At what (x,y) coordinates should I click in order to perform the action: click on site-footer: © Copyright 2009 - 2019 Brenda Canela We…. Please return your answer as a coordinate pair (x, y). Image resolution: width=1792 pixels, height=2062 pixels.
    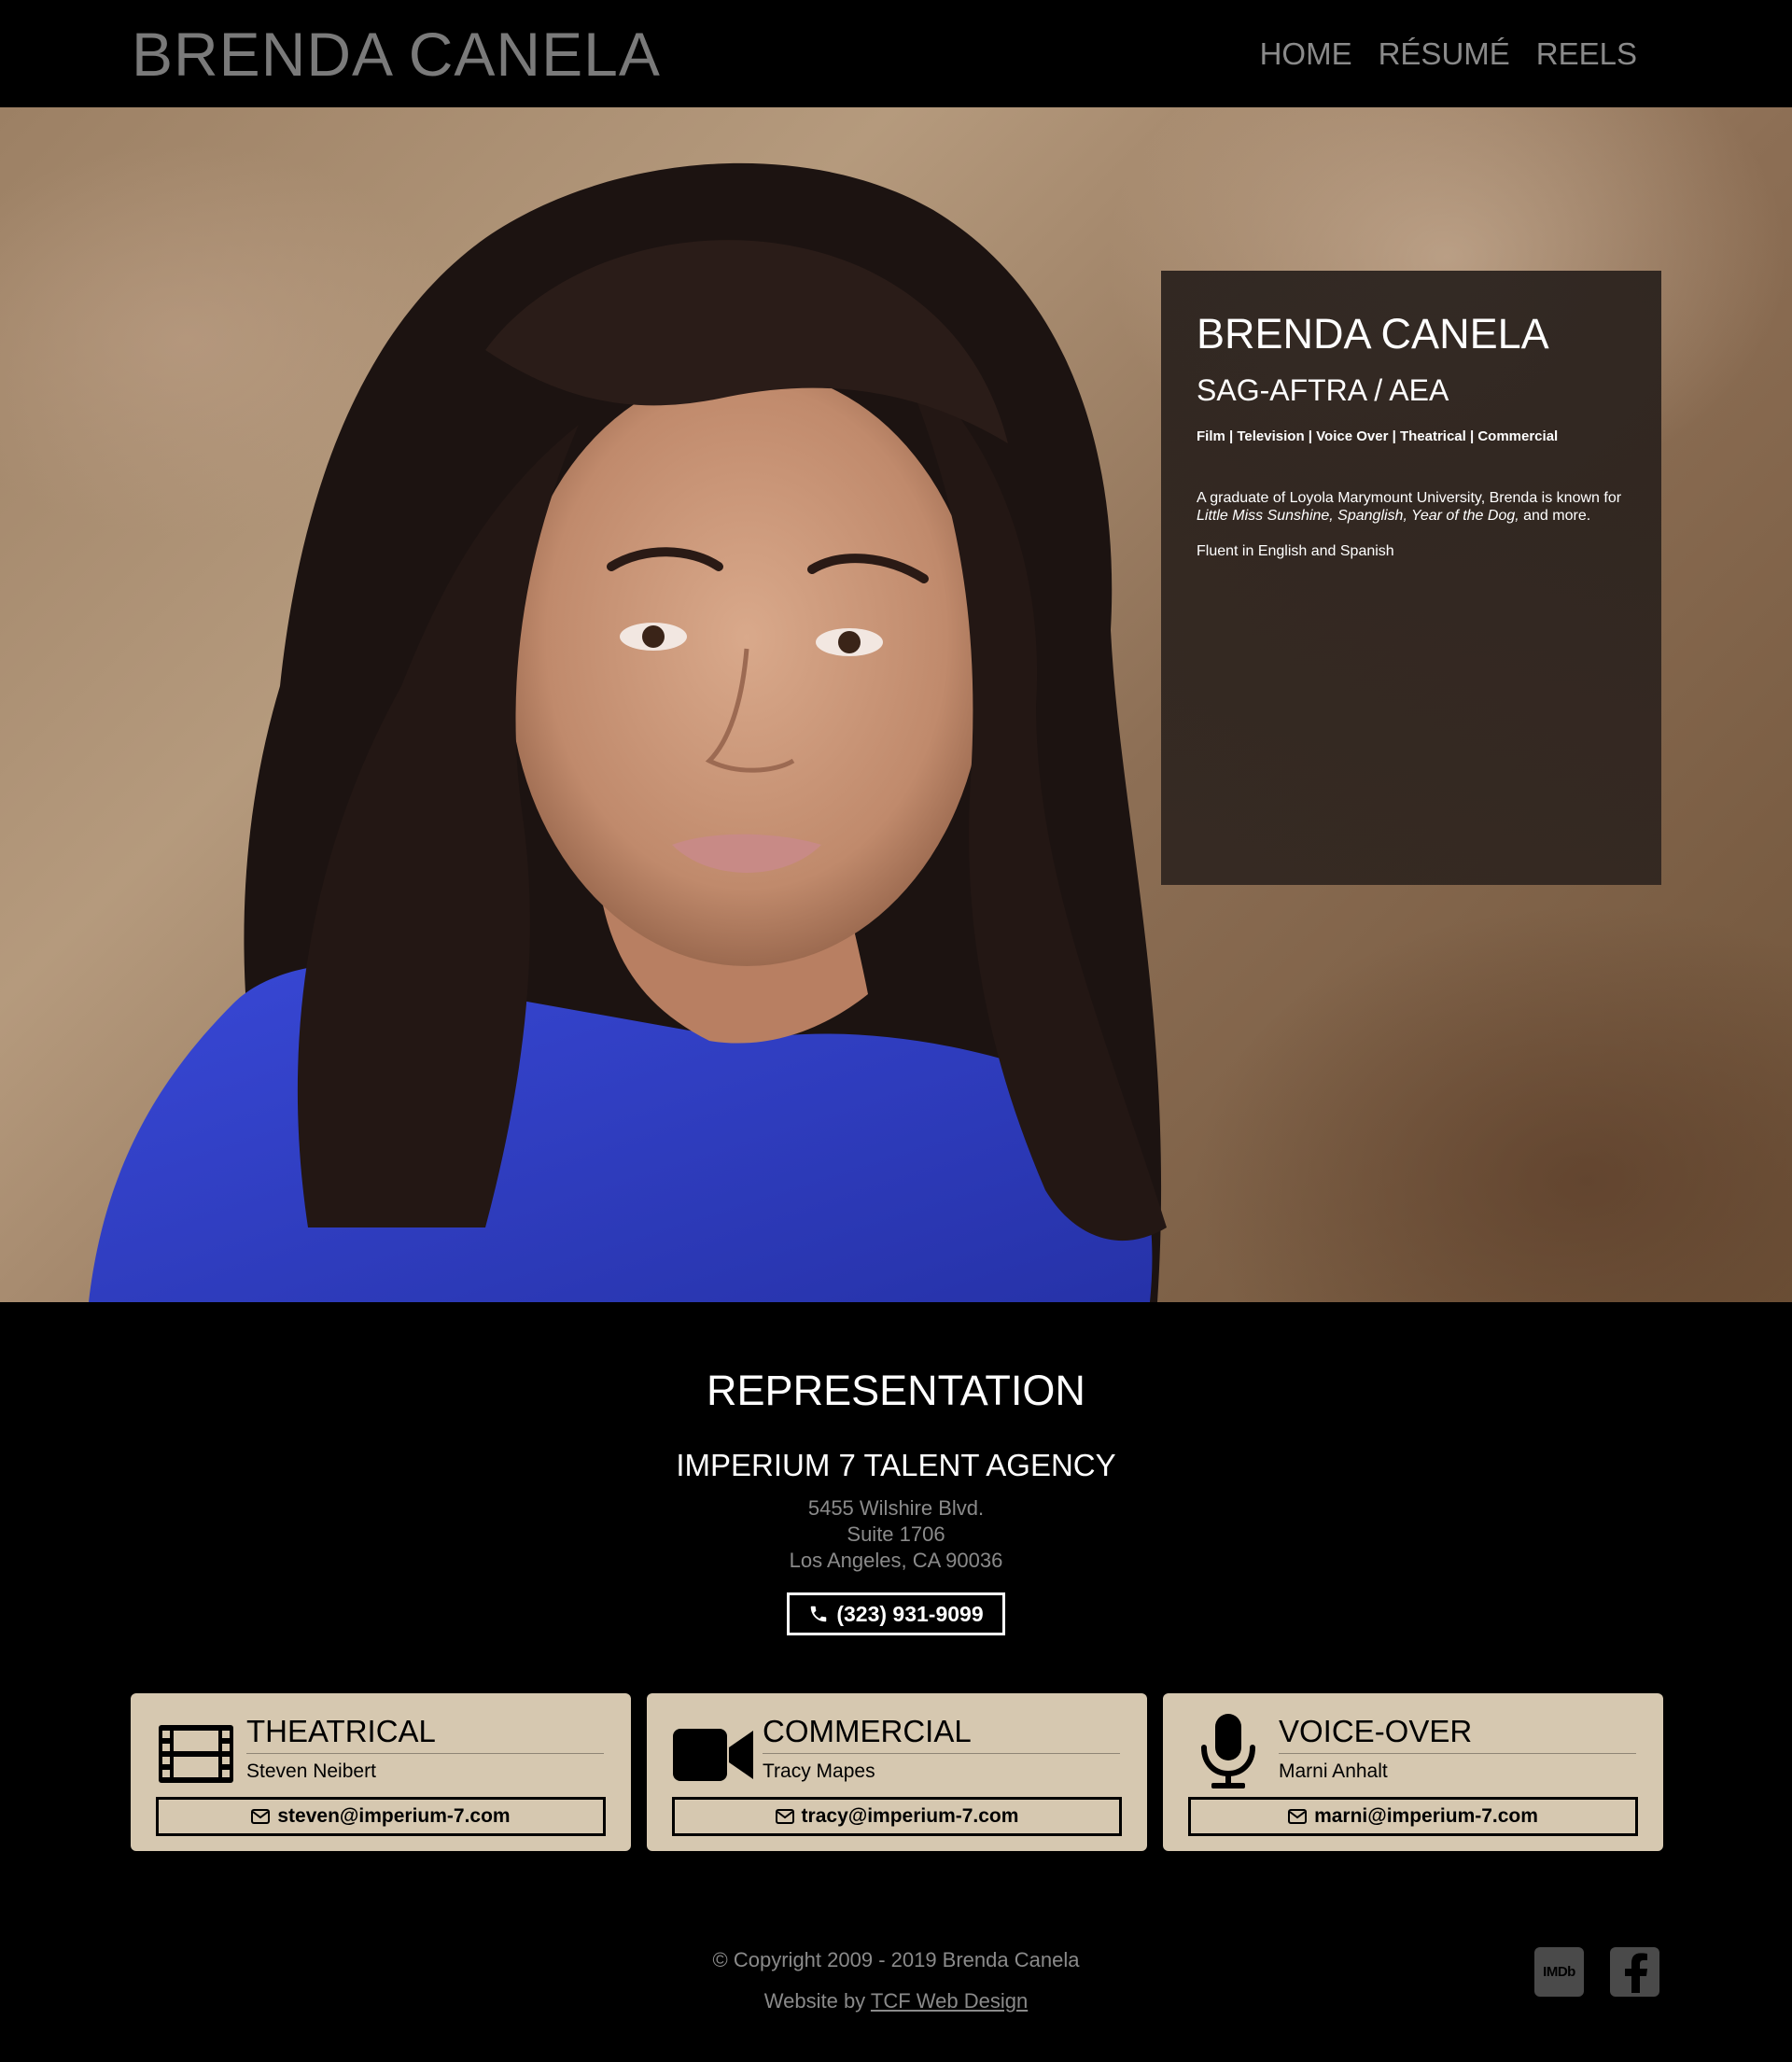
    Looking at the image, I should click on (896, 1981).